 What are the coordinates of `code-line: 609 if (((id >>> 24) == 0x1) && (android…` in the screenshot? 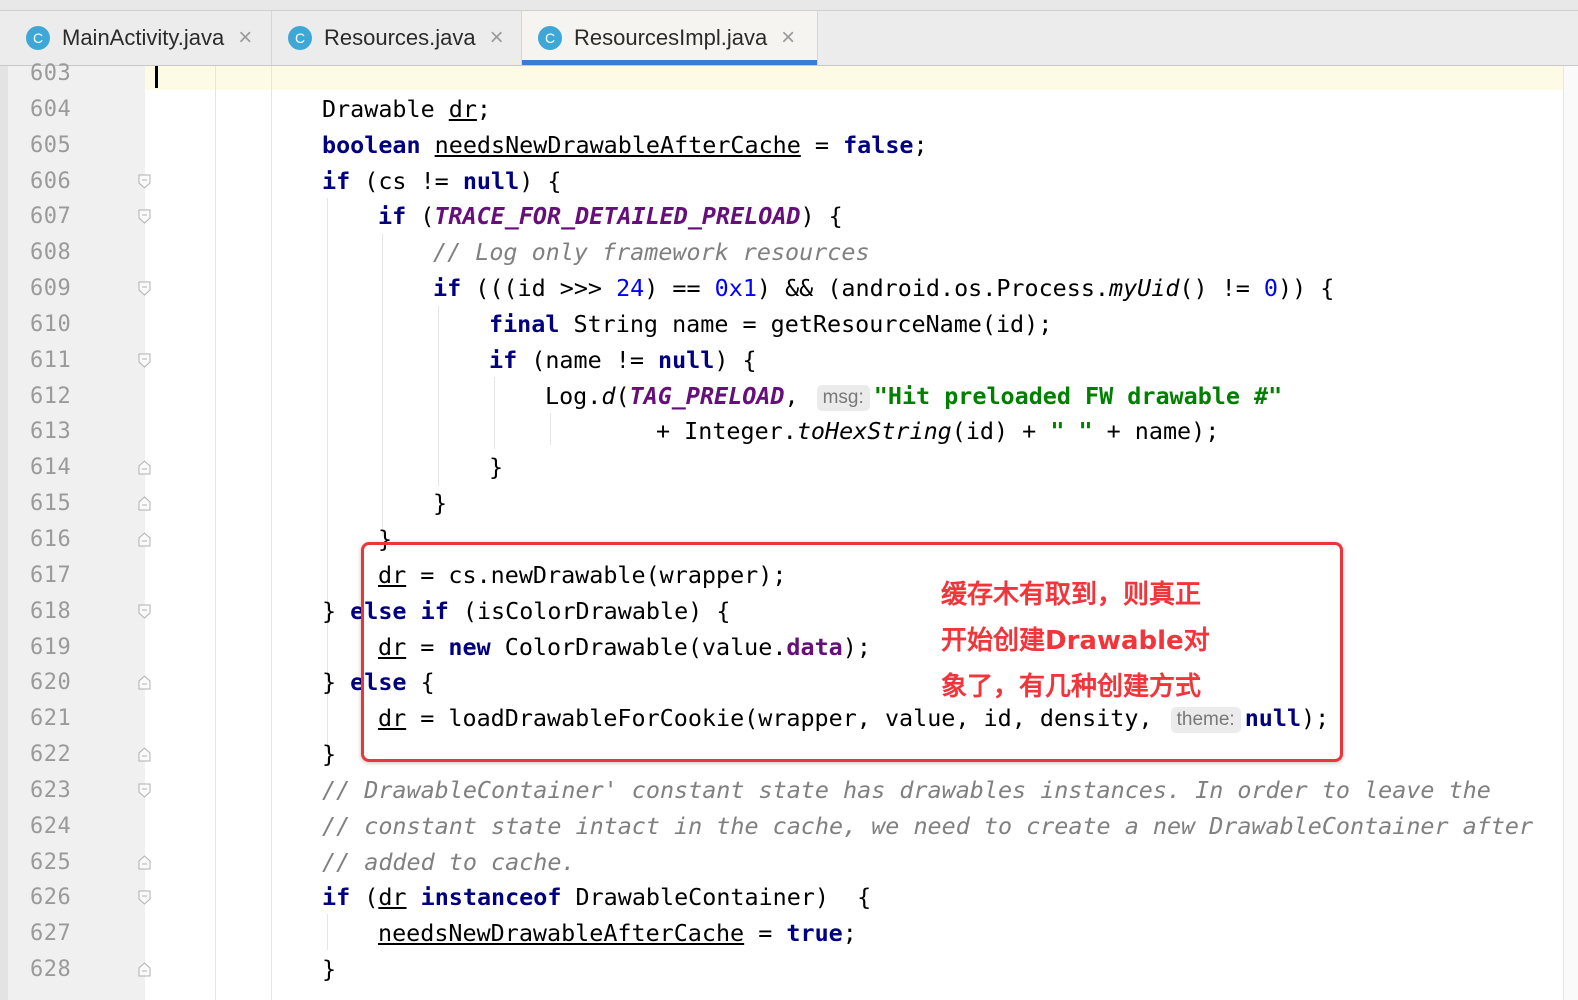 It's located at (781, 289).